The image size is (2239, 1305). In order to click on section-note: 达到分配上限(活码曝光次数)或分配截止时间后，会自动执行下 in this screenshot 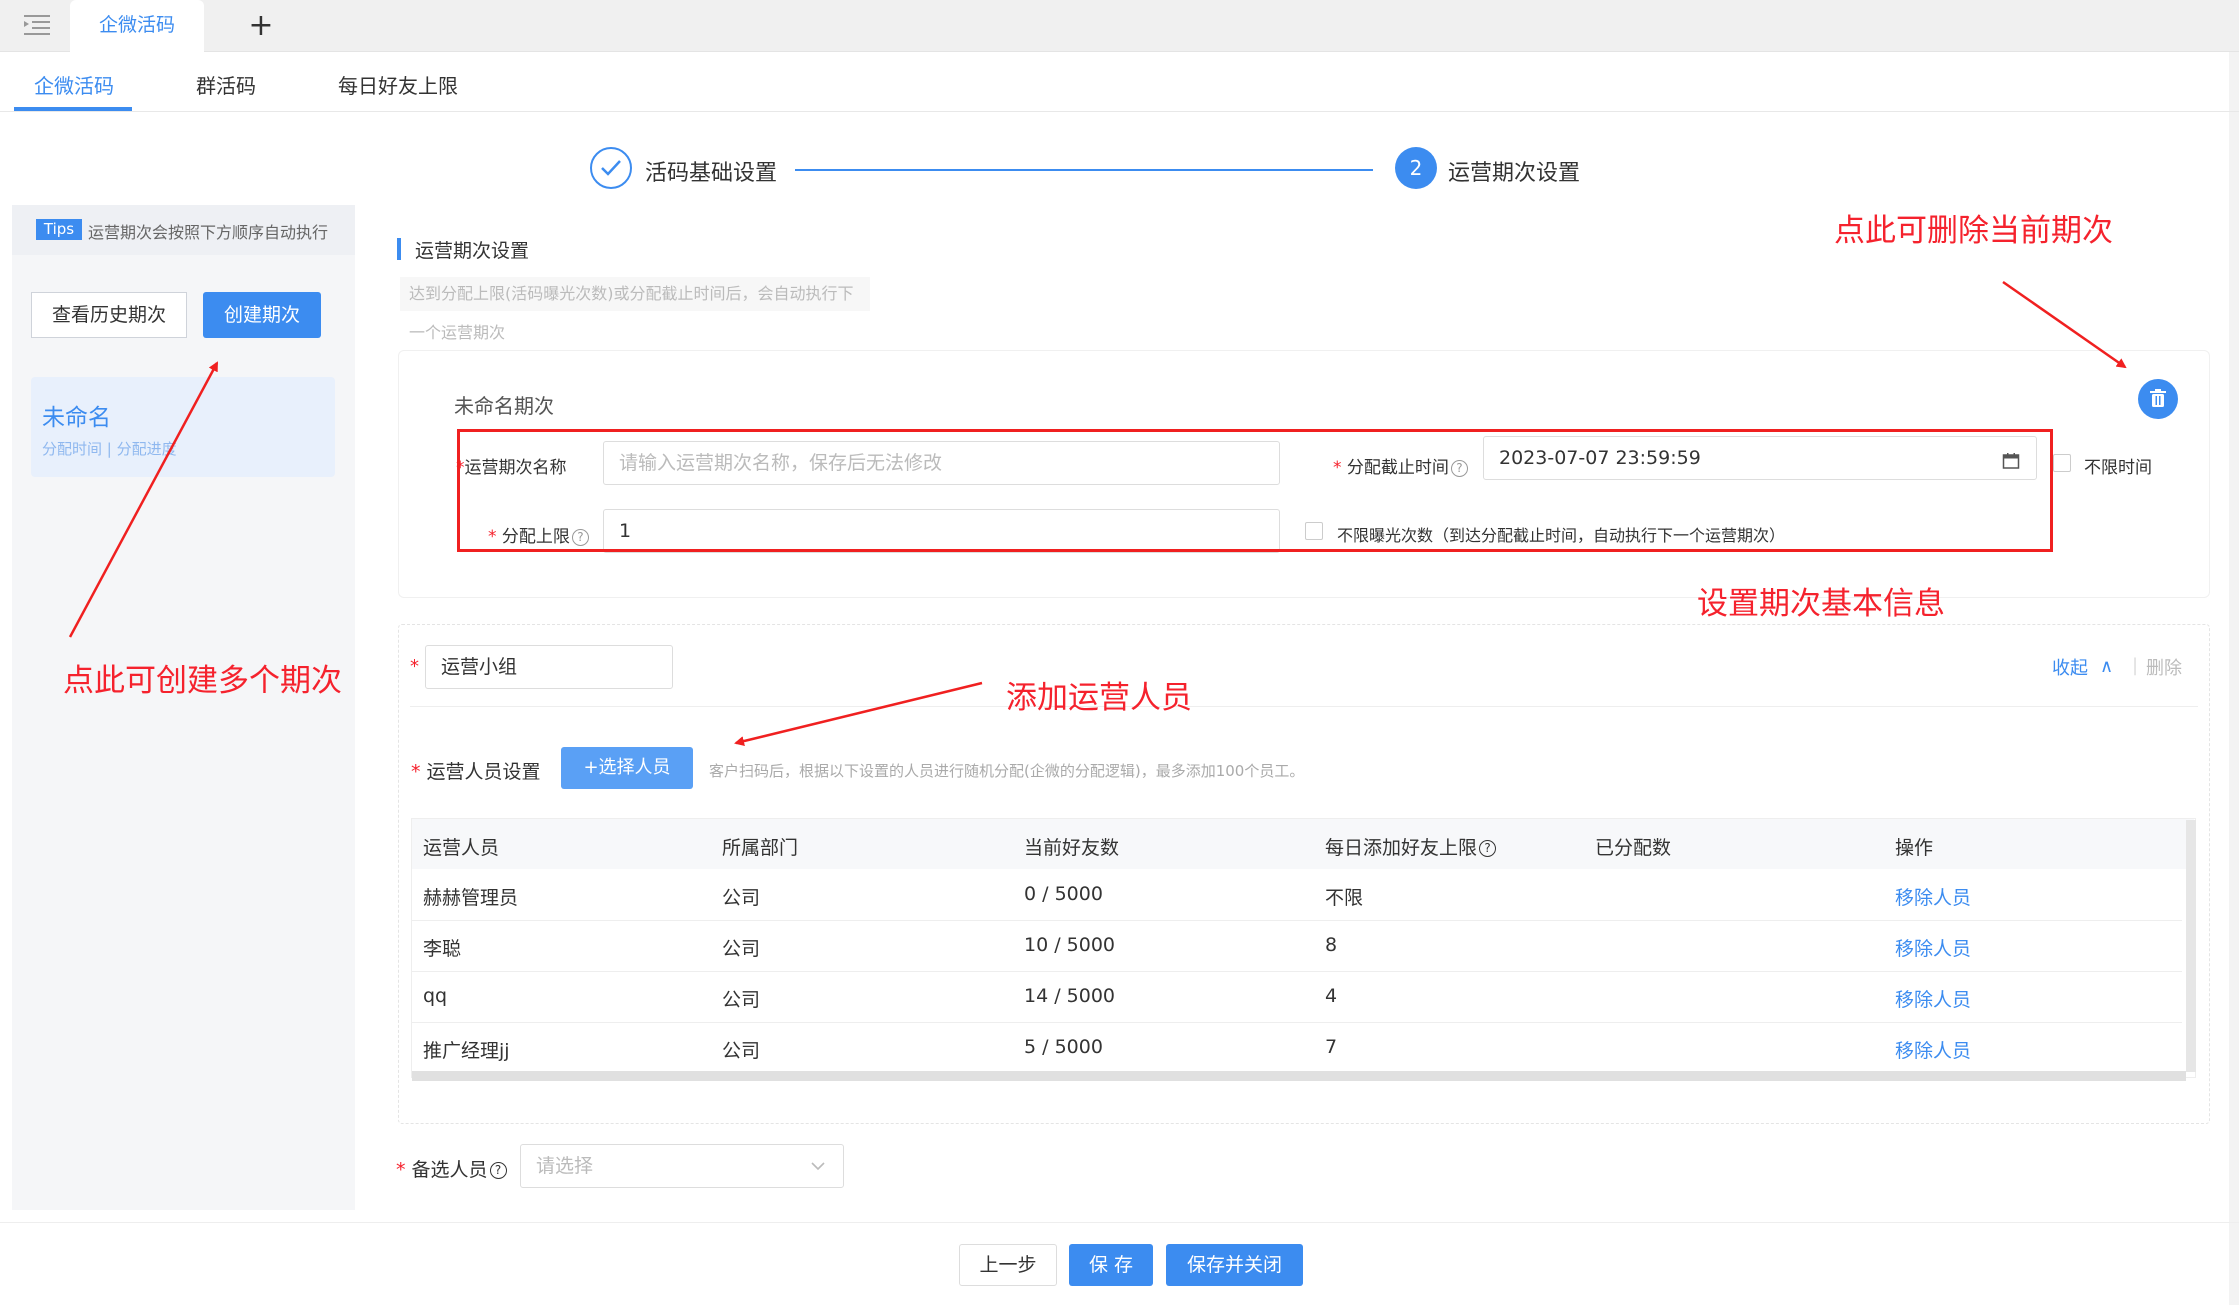, I will do `click(635, 294)`.